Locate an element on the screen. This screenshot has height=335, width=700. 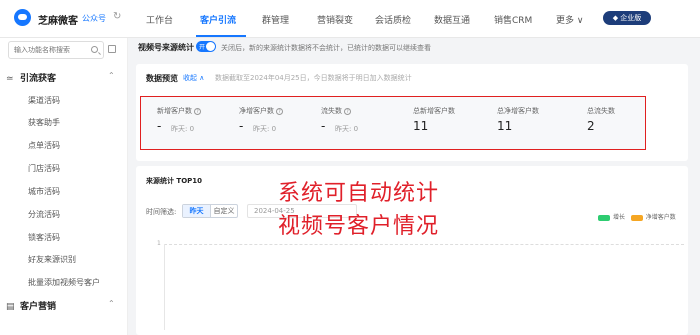
legend-swatch-net is located at coordinates (636, 217).